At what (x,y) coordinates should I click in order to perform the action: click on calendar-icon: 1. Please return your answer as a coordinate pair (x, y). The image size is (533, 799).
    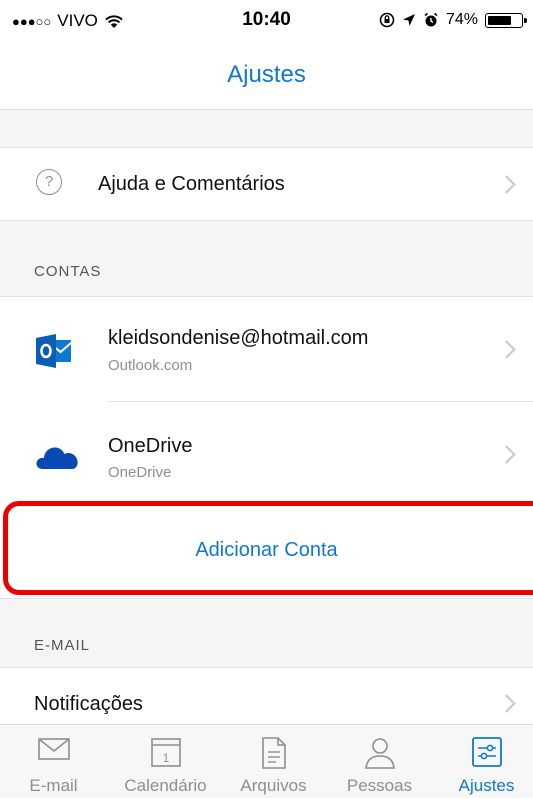
    Looking at the image, I should click on (165, 752).